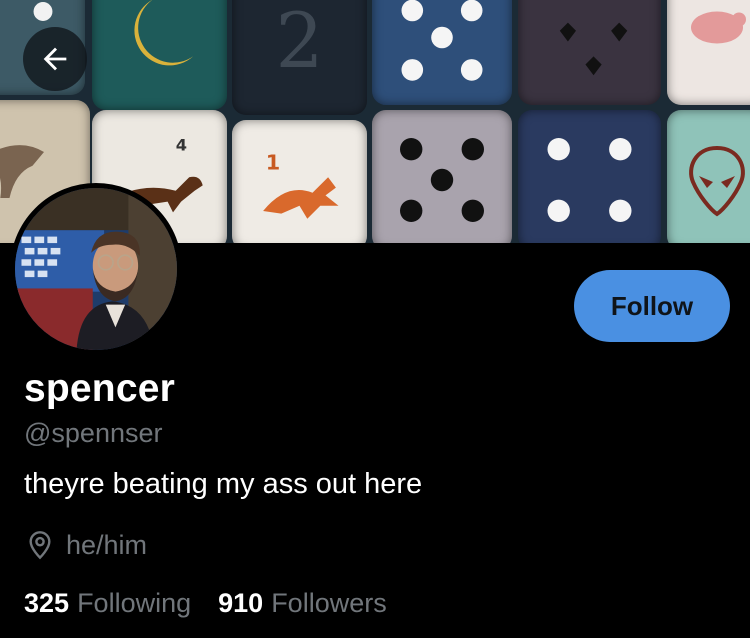 This screenshot has width=750, height=638. I want to click on profile-bio: theyre beating my ass out here, so click(223, 484).